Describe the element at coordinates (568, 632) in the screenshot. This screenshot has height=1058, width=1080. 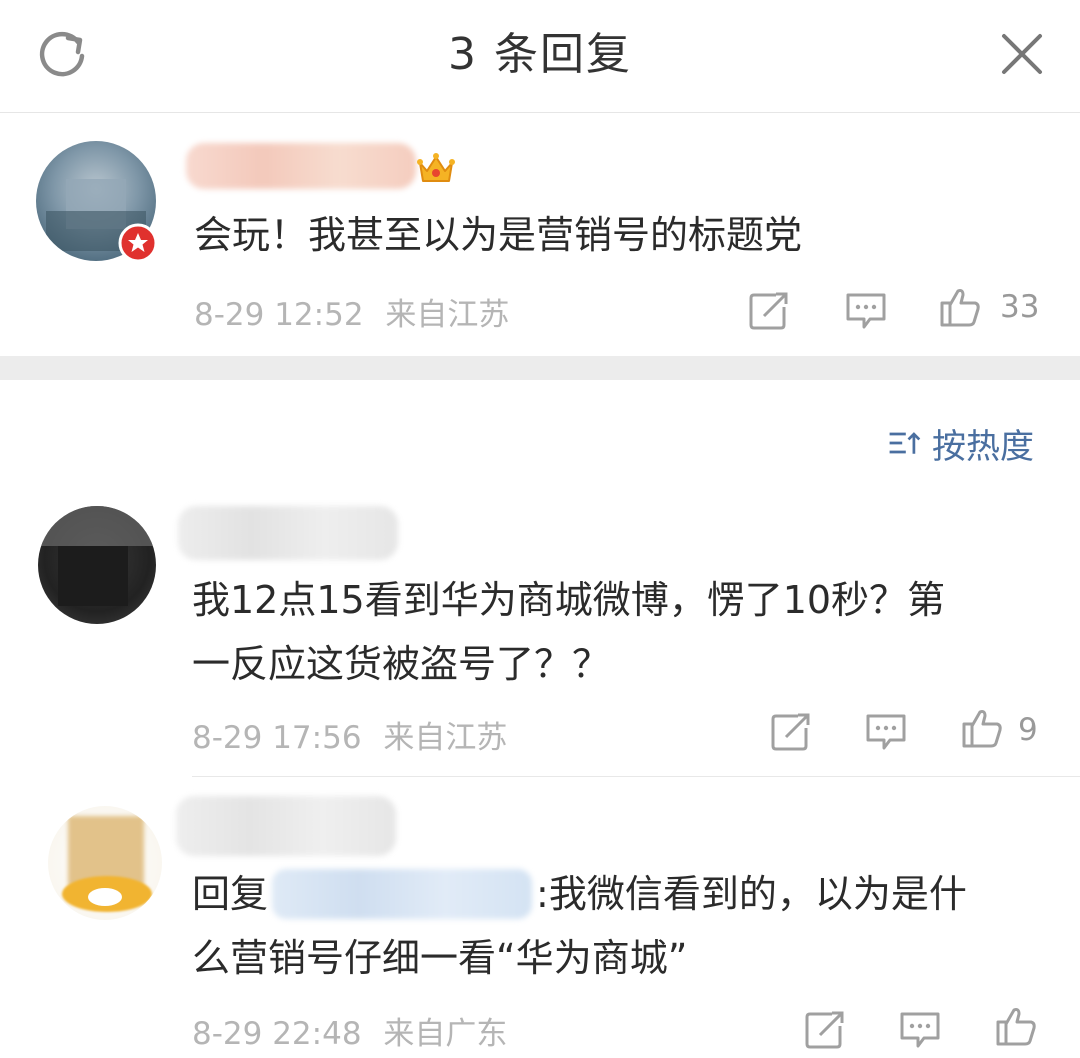
I see `reply-text: 我12点15看到华为商城微博，愣了10秒？第 一反应这货被盗号了？？` at that location.